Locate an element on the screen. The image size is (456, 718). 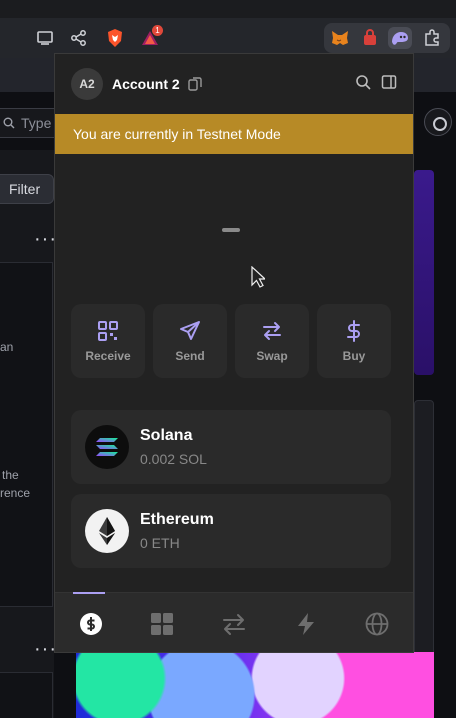
metamask-icon is located at coordinates (340, 38).